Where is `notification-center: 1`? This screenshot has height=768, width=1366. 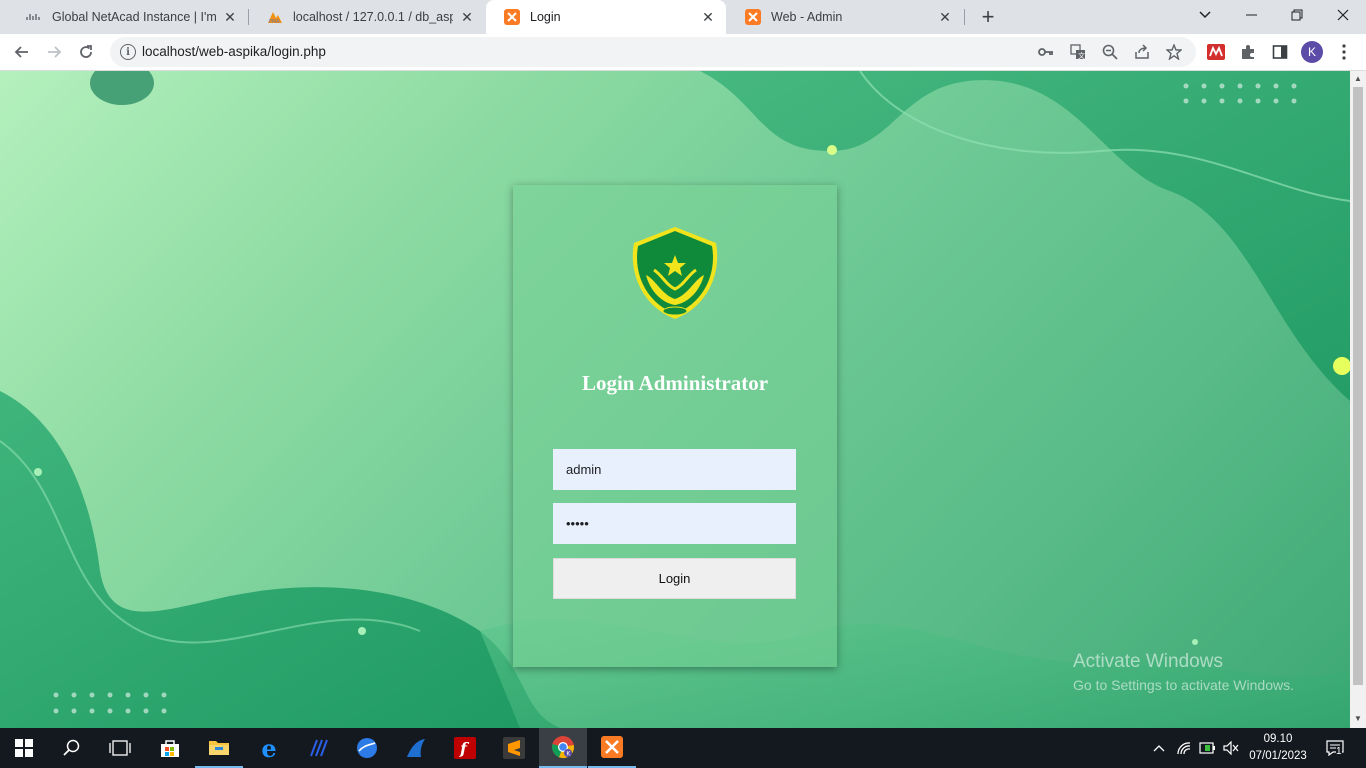 notification-center: 1 is located at coordinates (1335, 748).